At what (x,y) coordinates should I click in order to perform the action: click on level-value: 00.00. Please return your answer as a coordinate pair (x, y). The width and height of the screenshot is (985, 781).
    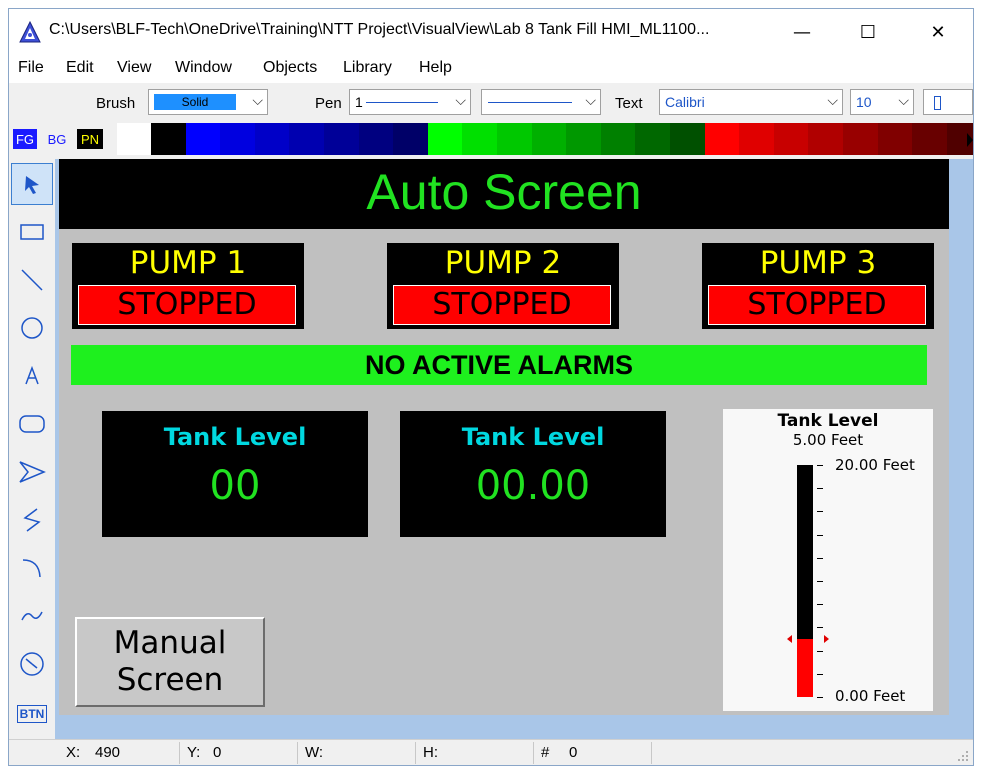
    Looking at the image, I should click on (533, 486).